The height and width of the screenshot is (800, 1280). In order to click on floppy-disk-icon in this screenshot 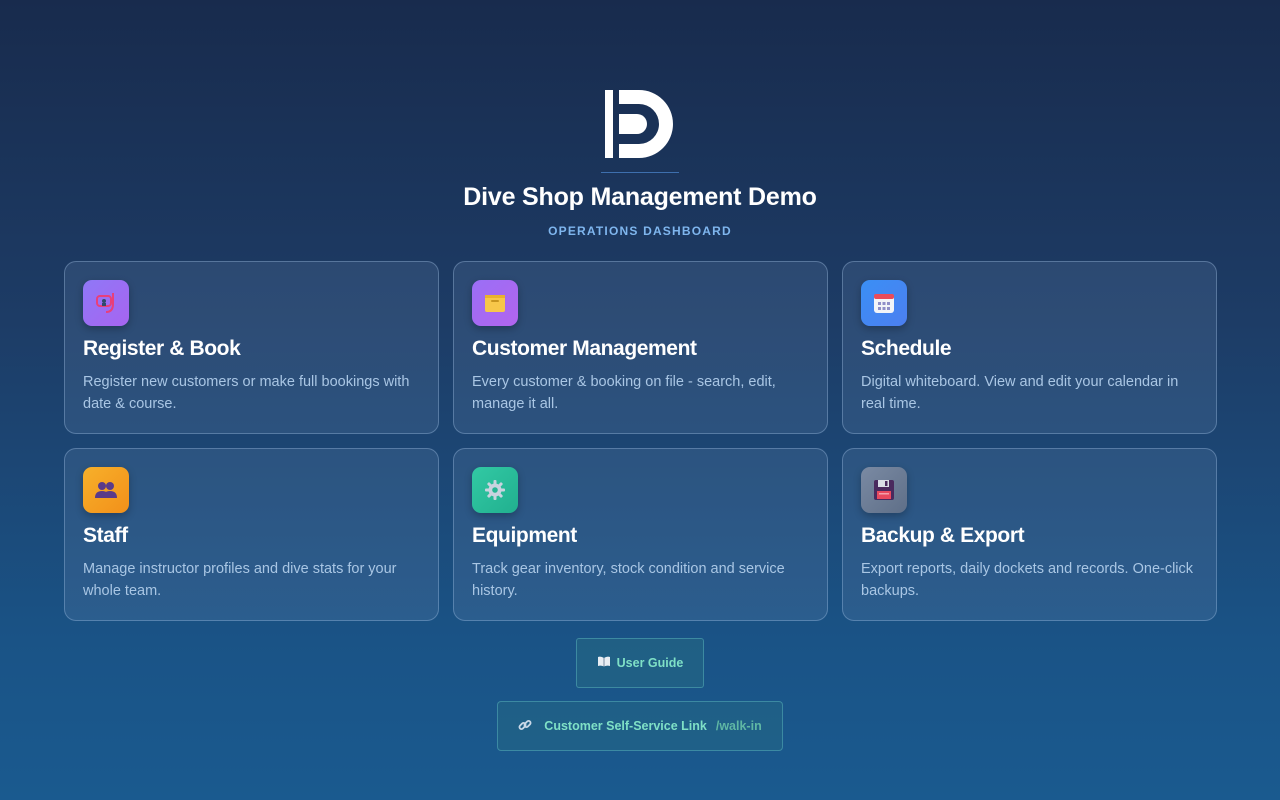, I will do `click(884, 490)`.